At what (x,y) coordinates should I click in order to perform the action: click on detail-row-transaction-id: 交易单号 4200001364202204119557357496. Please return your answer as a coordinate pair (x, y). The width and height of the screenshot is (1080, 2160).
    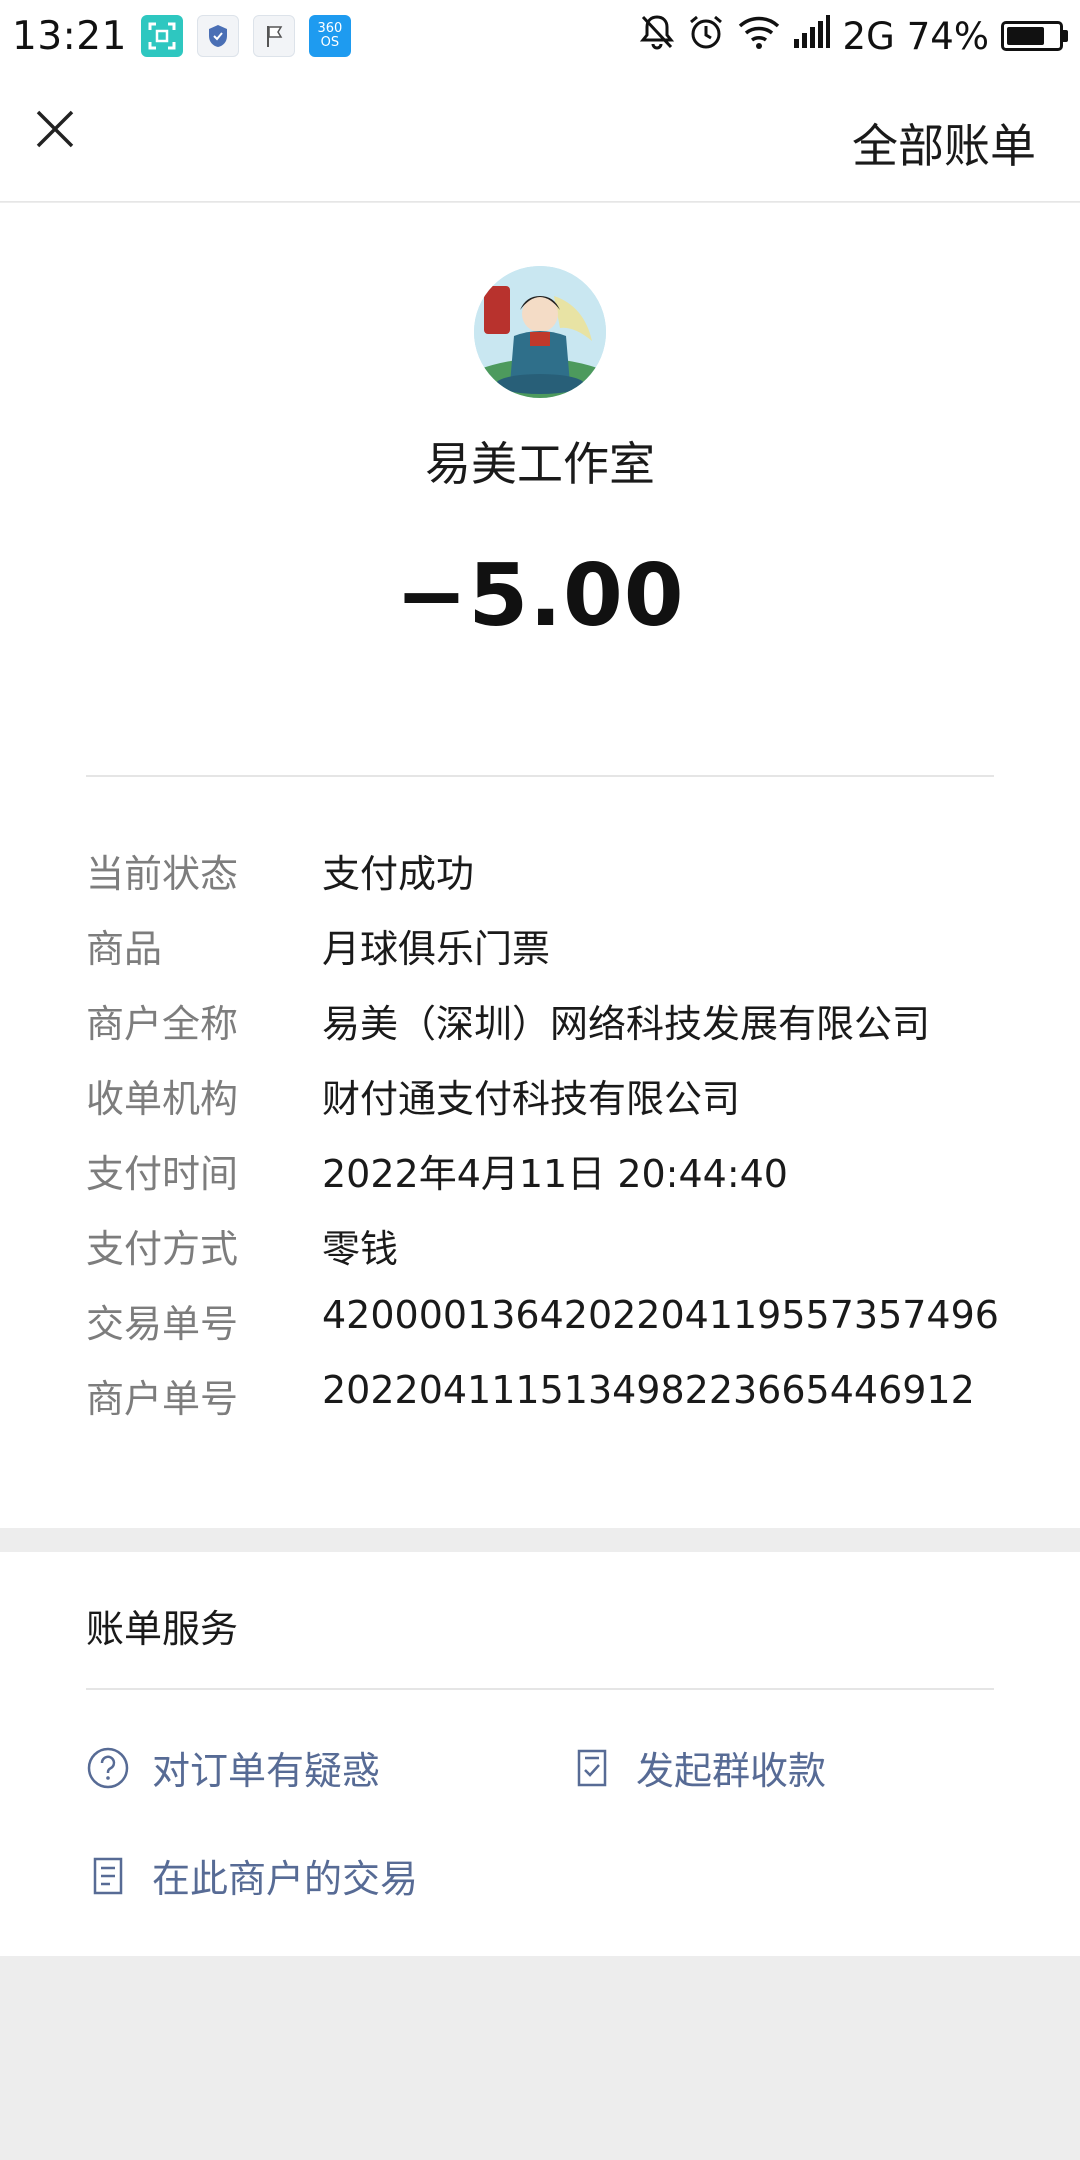
    Looking at the image, I should click on (556, 1330).